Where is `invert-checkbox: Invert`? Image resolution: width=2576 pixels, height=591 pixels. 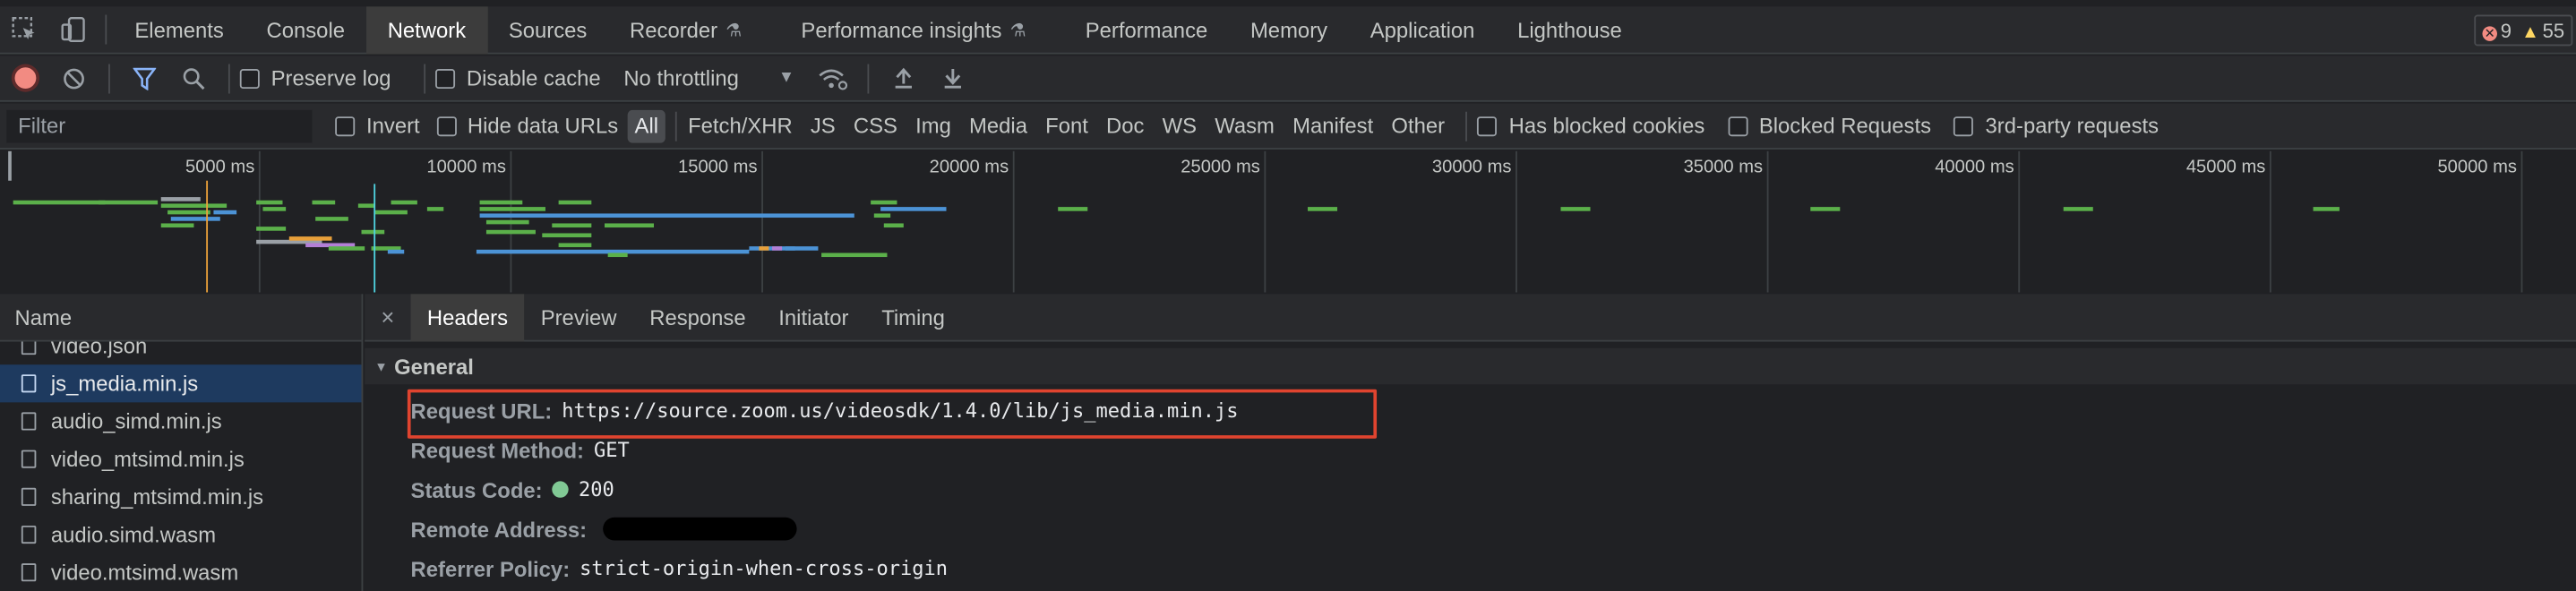
invert-checkbox: Invert is located at coordinates (377, 126).